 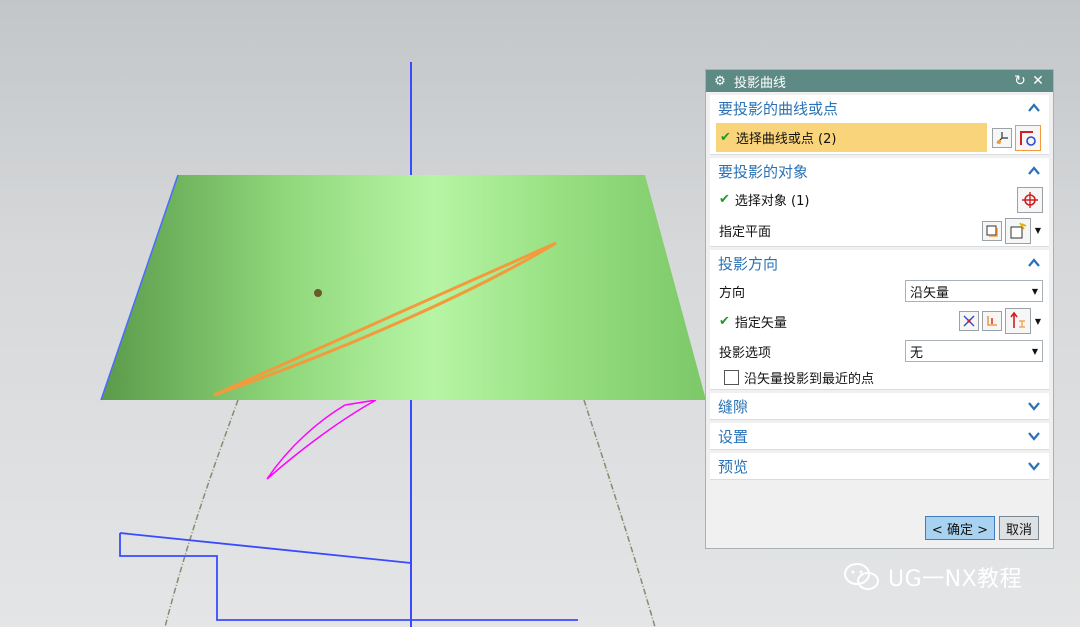 What do you see at coordinates (731, 377) in the screenshot?
I see `nearest-point-checkbox` at bounding box center [731, 377].